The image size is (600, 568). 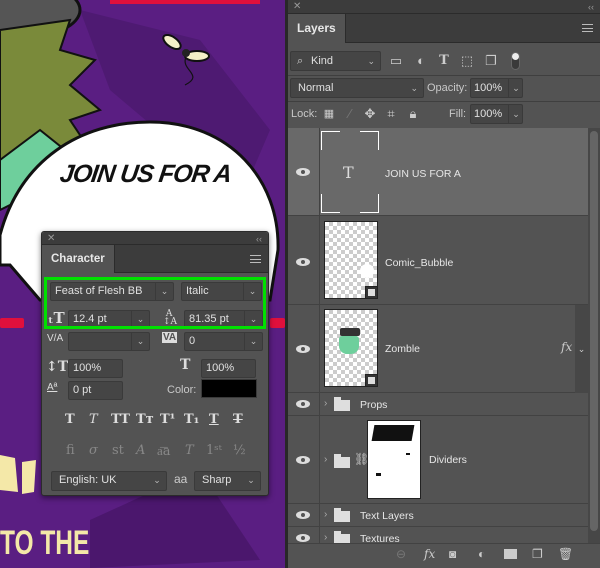 What do you see at coordinates (371, 292) in the screenshot?
I see `smart-object-icon` at bounding box center [371, 292].